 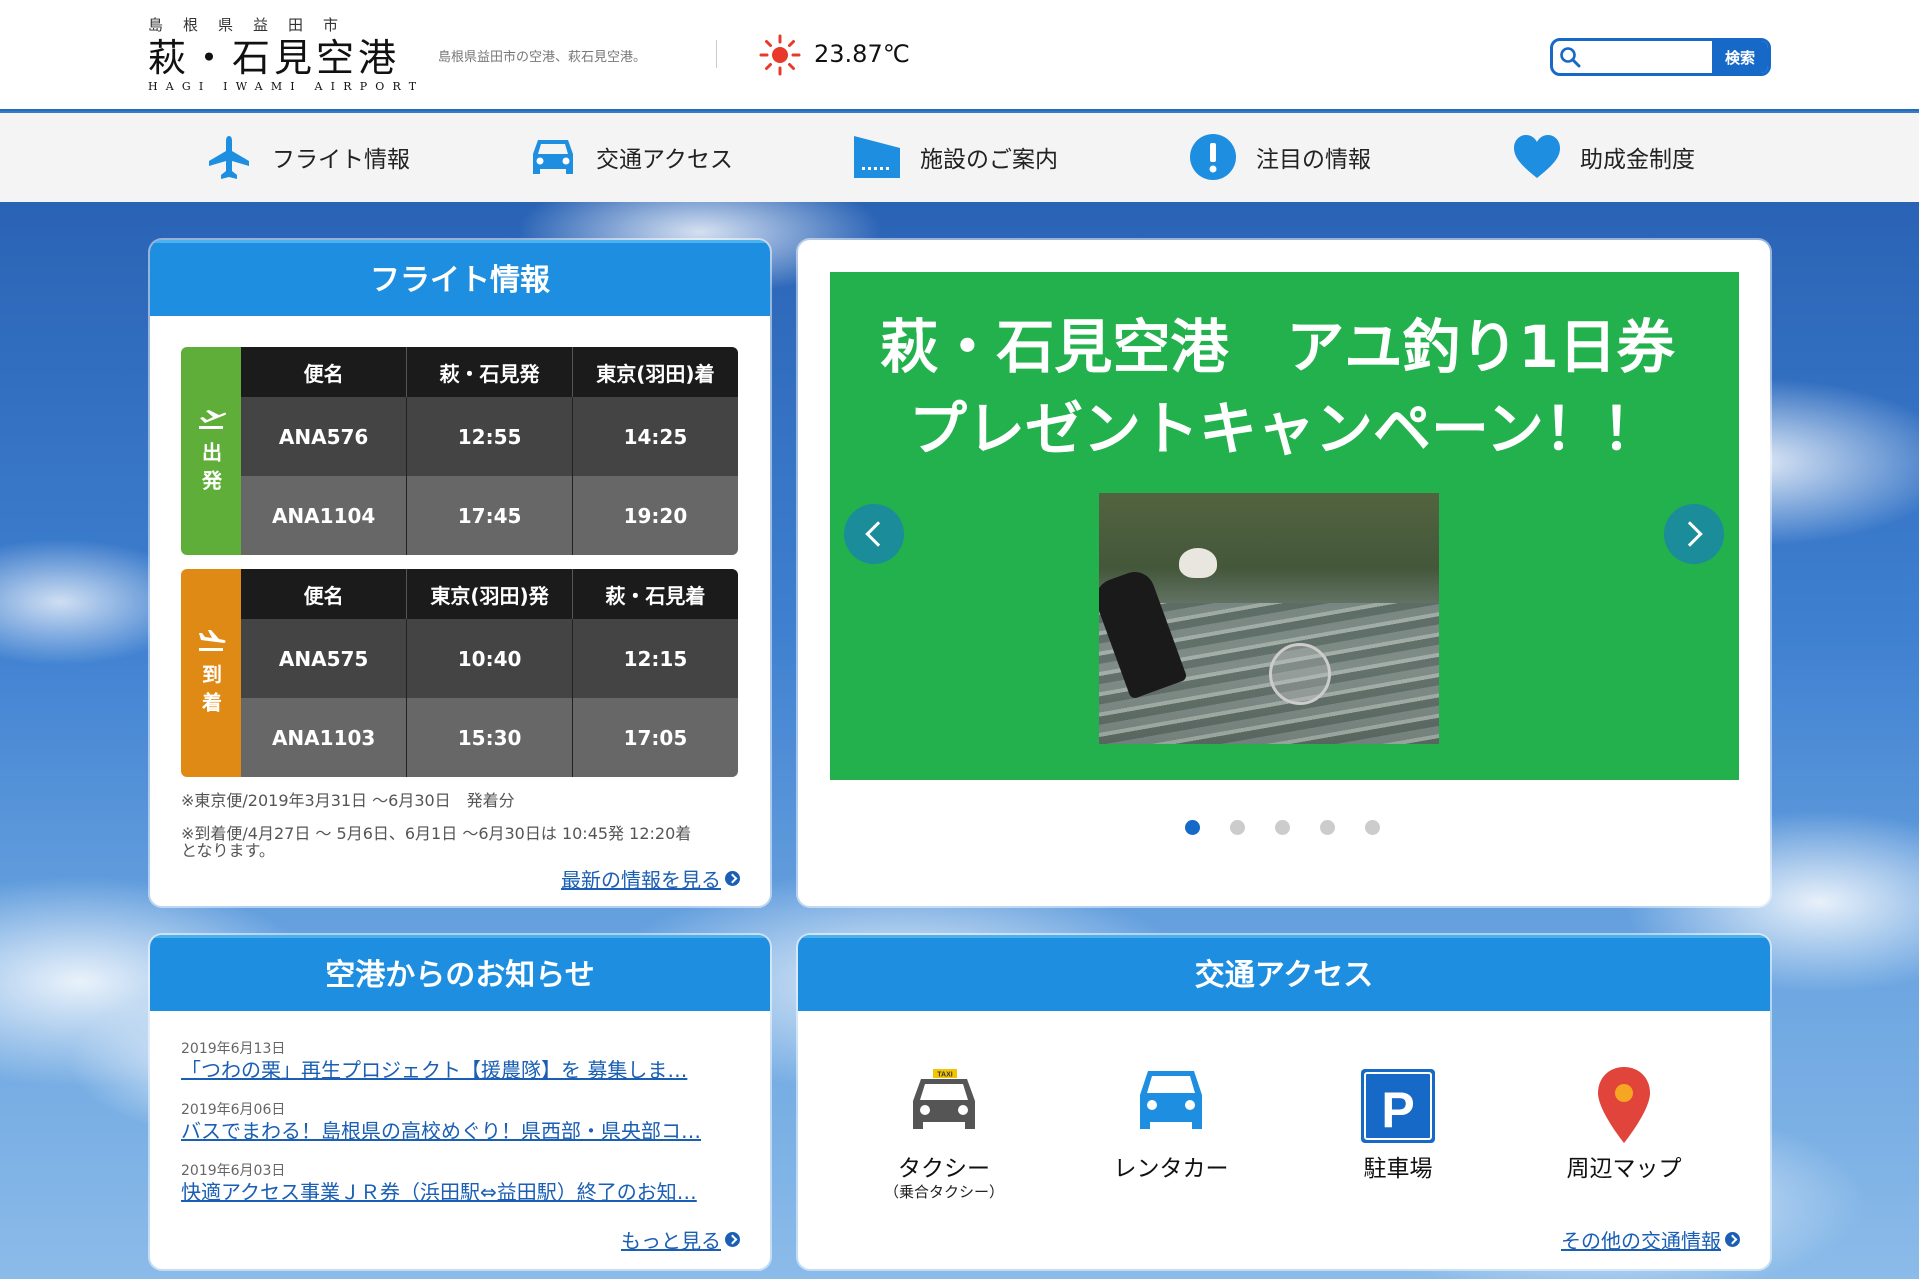 I want to click on flight-number: ANA575, so click(x=324, y=658).